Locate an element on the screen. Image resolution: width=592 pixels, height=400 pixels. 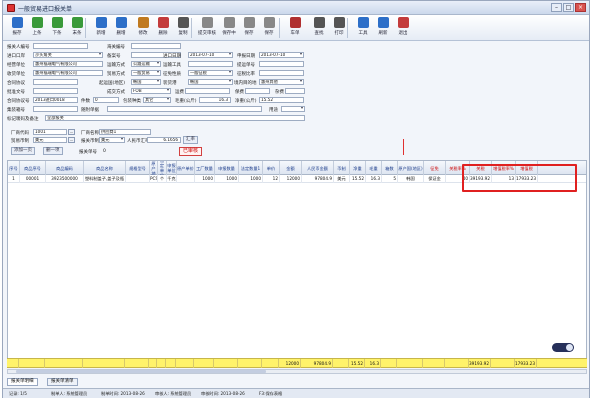
license-no-field is located at coordinates (55, 82).